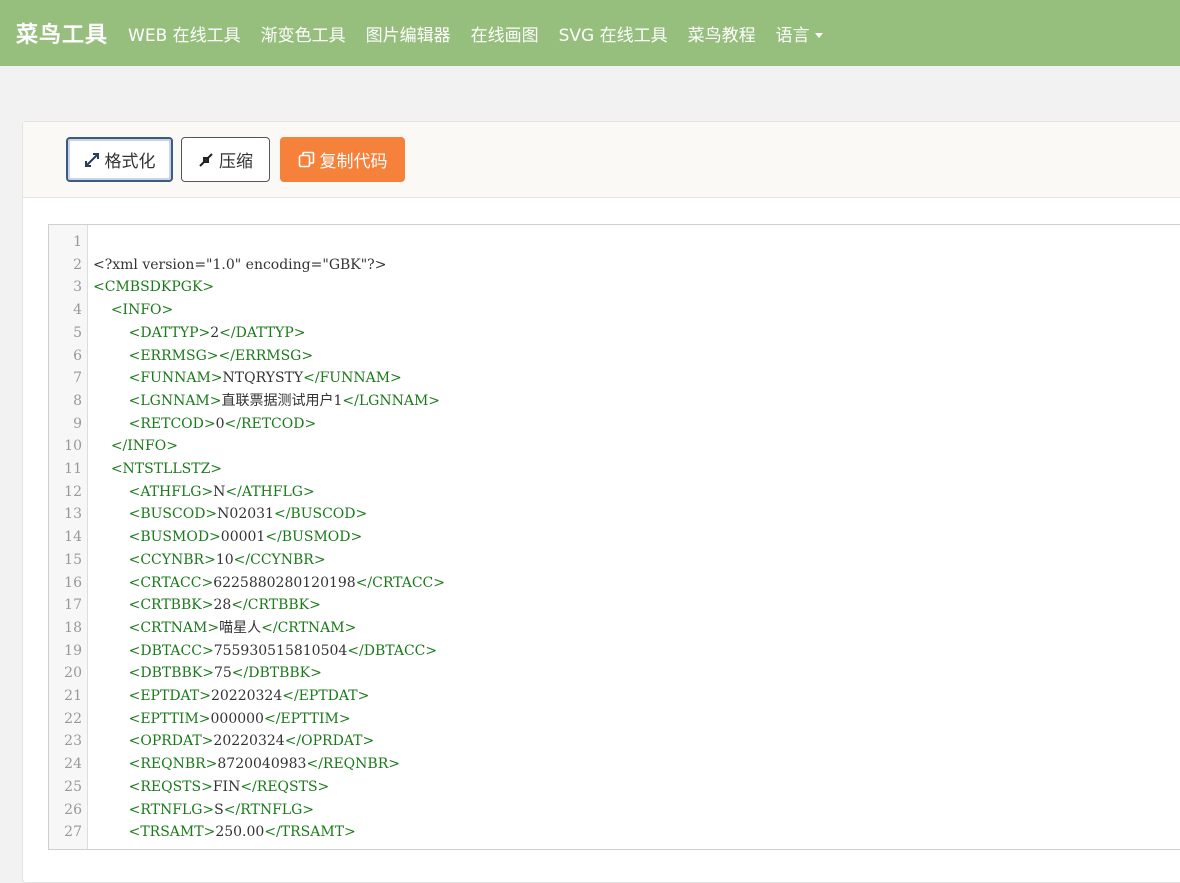  What do you see at coordinates (307, 718) in the screenshot?
I see `xml-close-tag: </EPTTIM>` at bounding box center [307, 718].